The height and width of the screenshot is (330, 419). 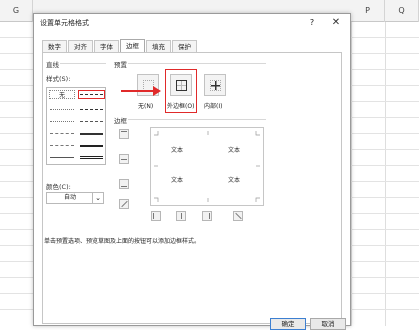 I want to click on preset-none-label: 无(N), so click(x=146, y=106).